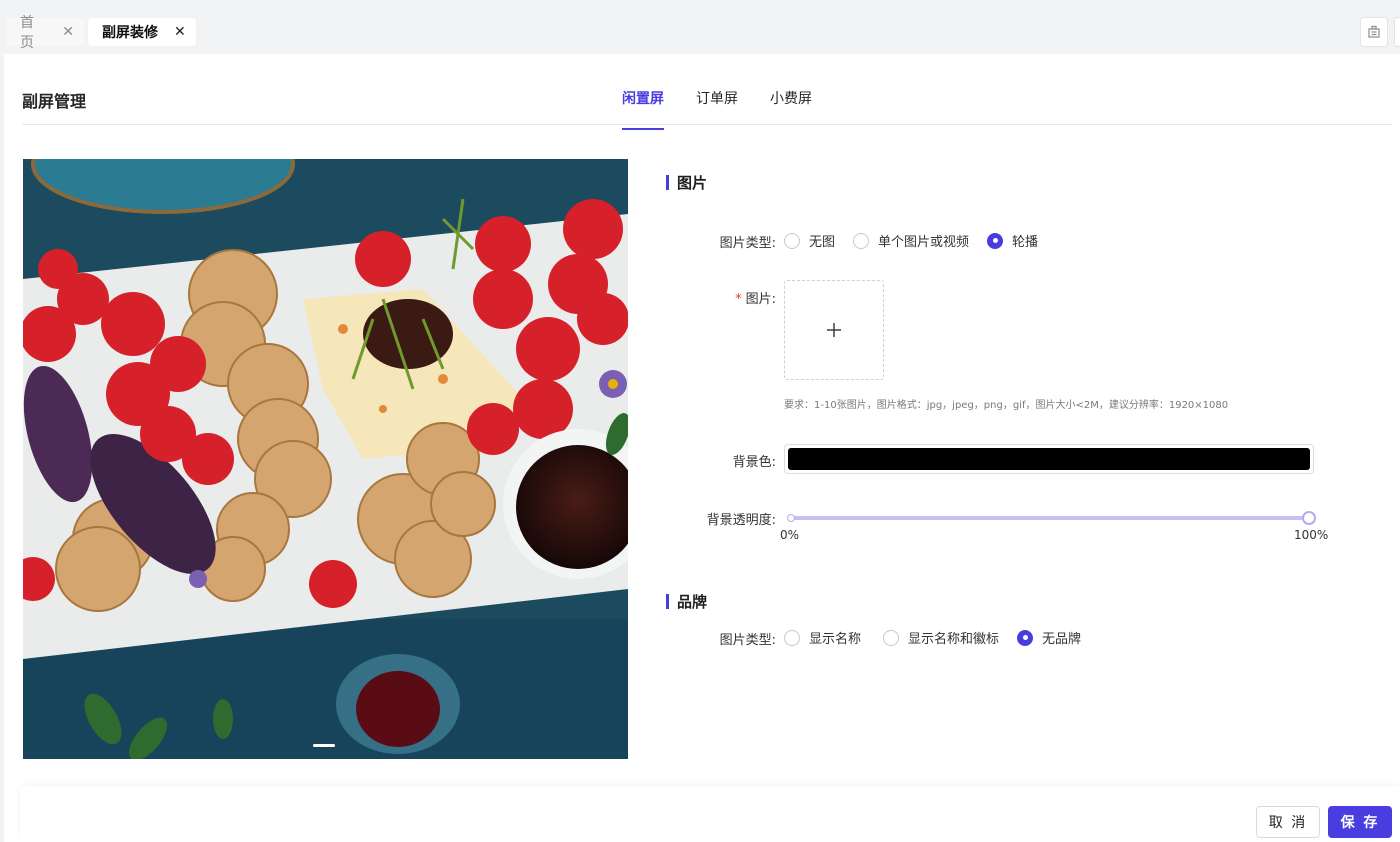 This screenshot has width=1400, height=842. What do you see at coordinates (1309, 518) in the screenshot?
I see `slider-handle` at bounding box center [1309, 518].